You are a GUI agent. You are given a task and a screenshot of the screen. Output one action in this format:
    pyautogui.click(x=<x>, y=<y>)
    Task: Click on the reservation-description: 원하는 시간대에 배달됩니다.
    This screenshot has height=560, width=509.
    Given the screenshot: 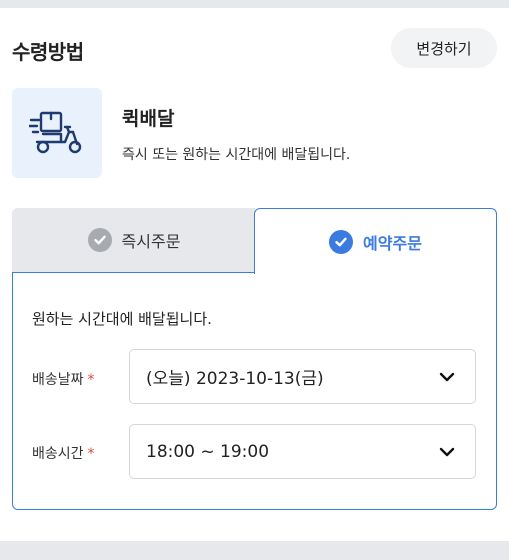 What is the action you would take?
    pyautogui.click(x=122, y=319)
    